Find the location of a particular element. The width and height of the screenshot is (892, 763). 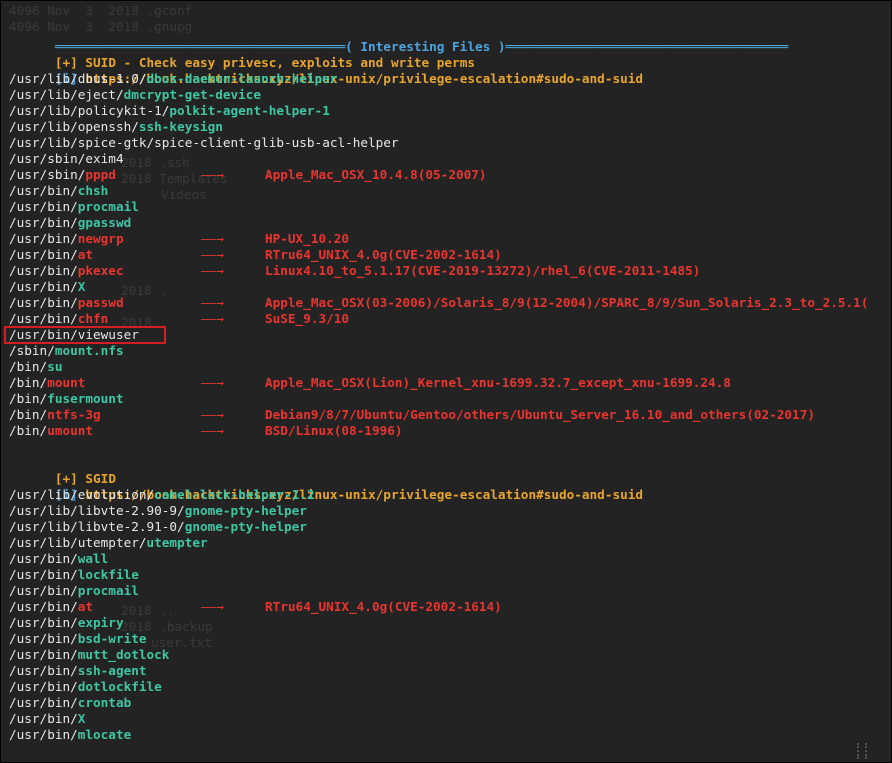

sgid-file-row: /usr/bin/X is located at coordinates (398, 719).